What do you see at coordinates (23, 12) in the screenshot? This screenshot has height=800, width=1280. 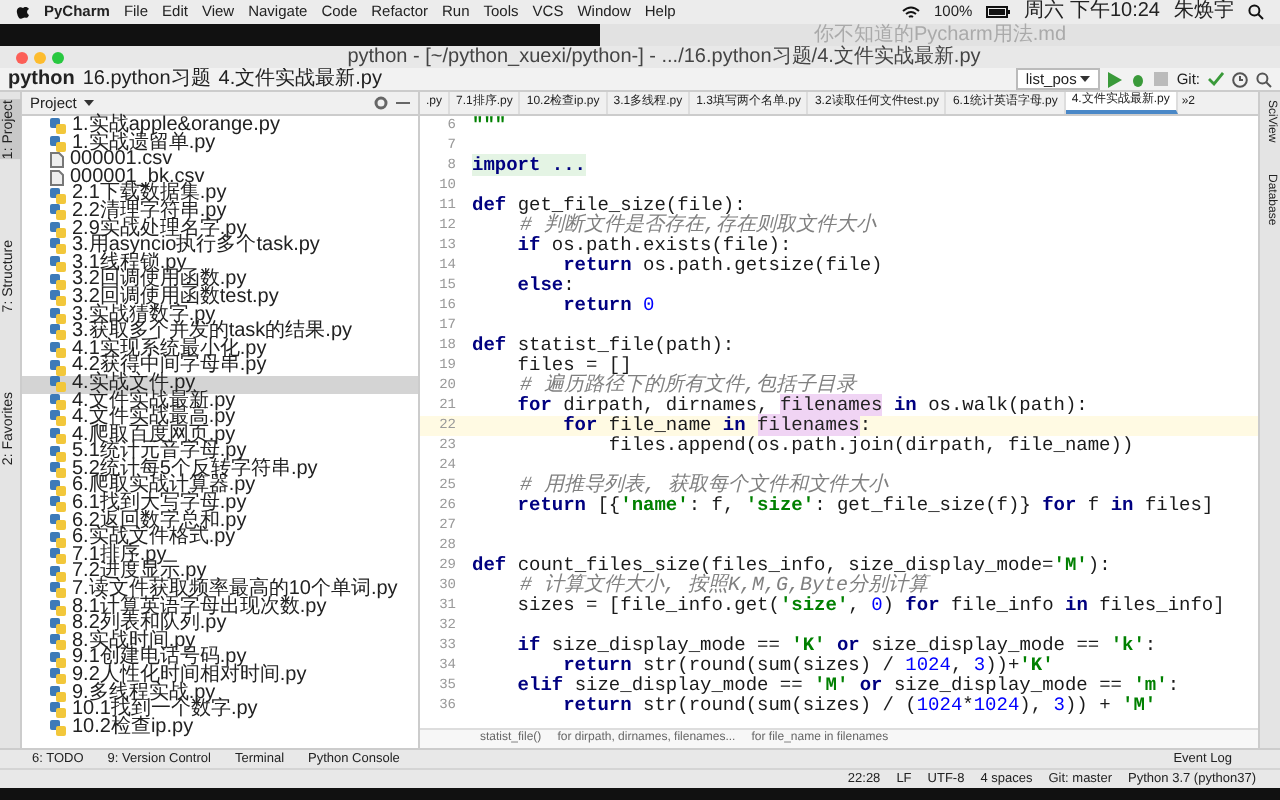 I see `apple-logo-icon` at bounding box center [23, 12].